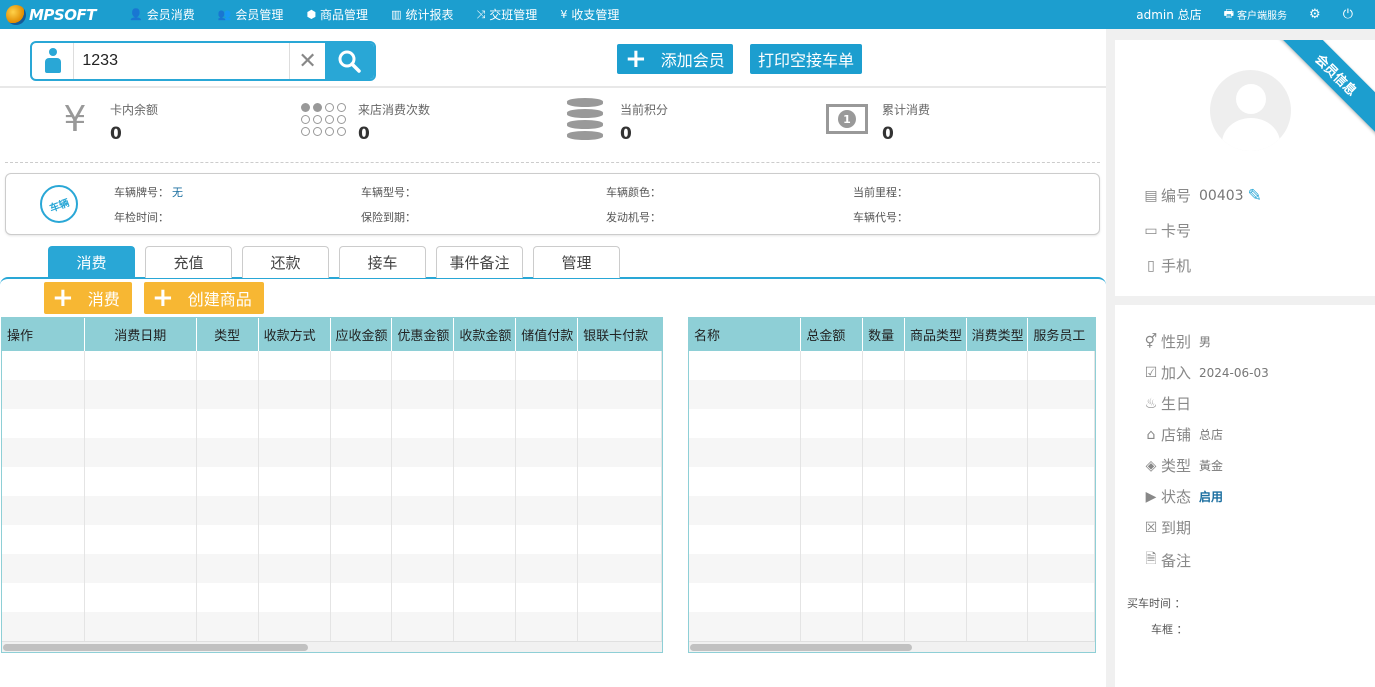  Describe the element at coordinates (936, 334) in the screenshot. I see `column-header: 商品类型` at that location.